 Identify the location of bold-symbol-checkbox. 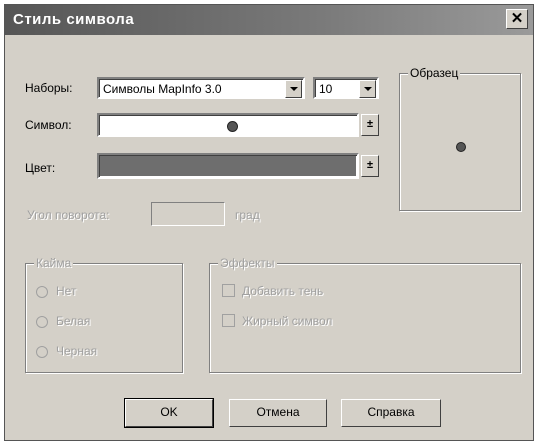
(228, 320).